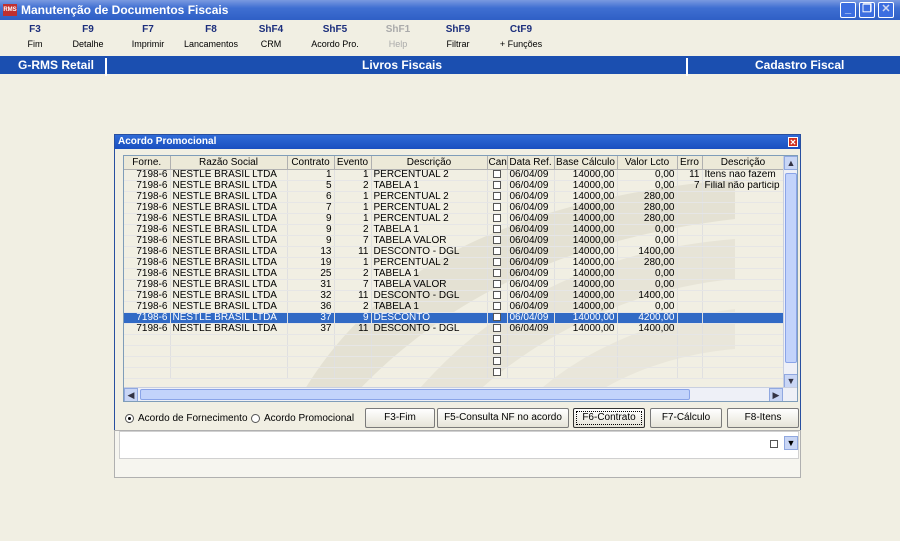 The width and height of the screenshot is (900, 541). What do you see at coordinates (229, 219) in the screenshot?
I see `table-cell: NESTLE BRASIL LTDA` at bounding box center [229, 219].